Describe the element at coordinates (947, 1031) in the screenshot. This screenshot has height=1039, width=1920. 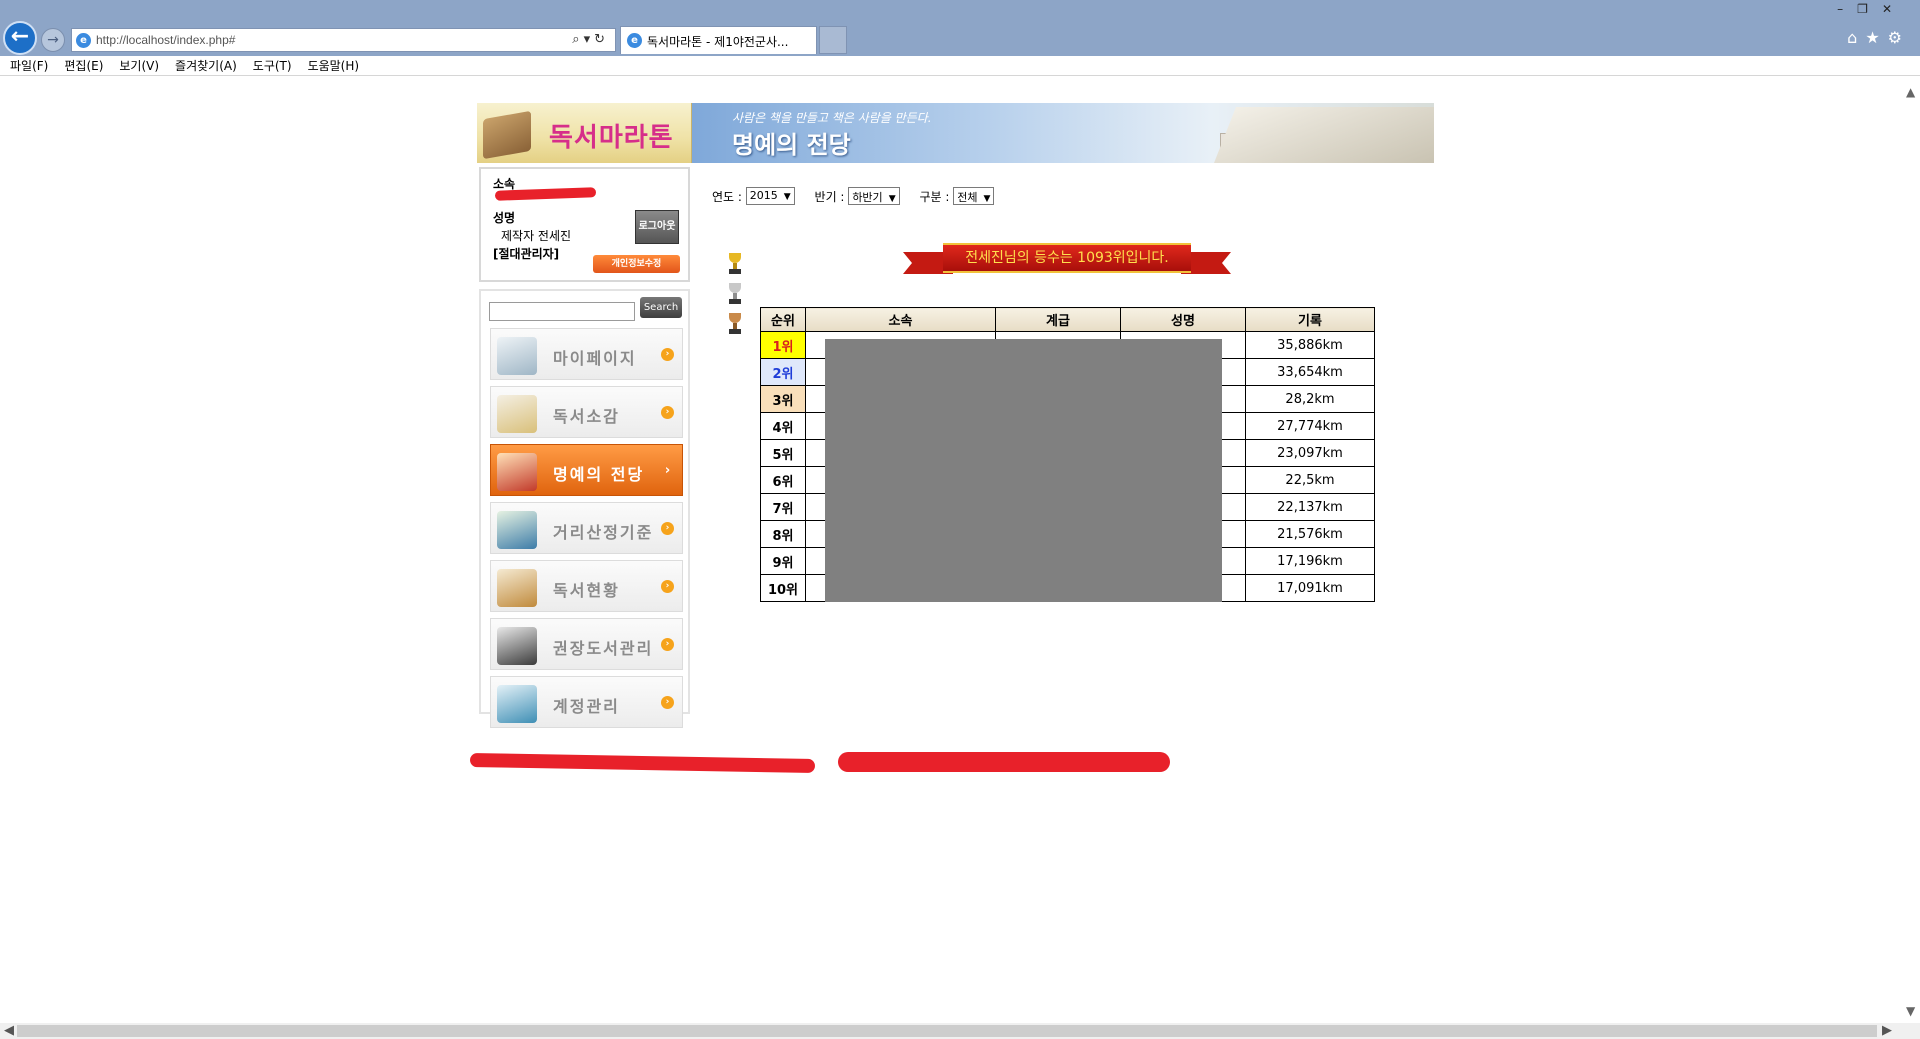
I see `scroll-thumb` at that location.